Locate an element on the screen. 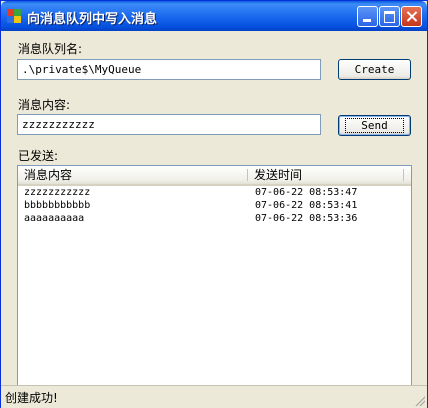  column-header-time: 发送时间 is located at coordinates (326, 175).